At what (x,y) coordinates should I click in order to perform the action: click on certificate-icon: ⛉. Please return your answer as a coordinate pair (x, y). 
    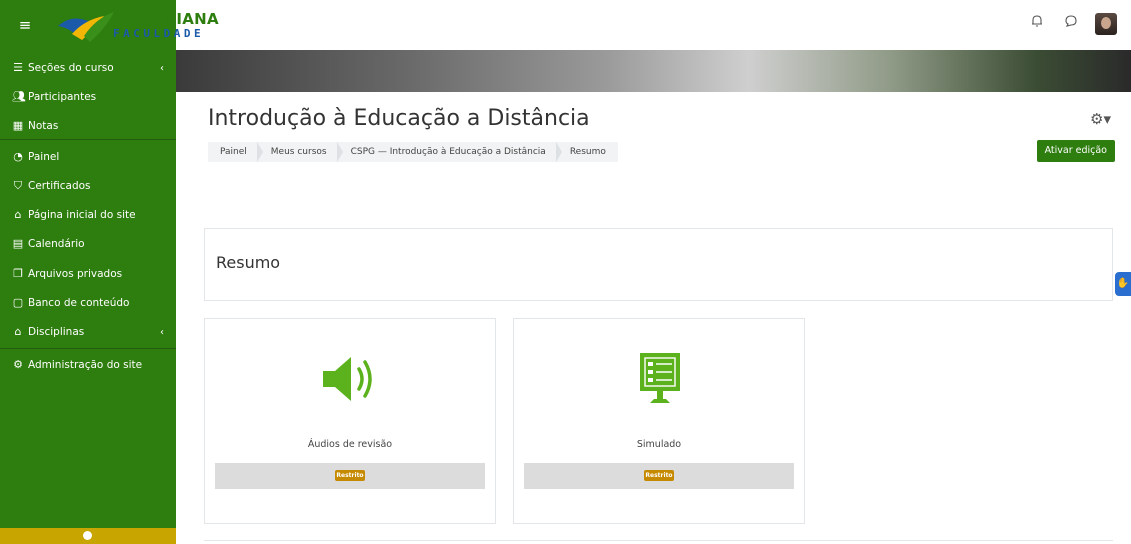
    Looking at the image, I should click on (18, 185).